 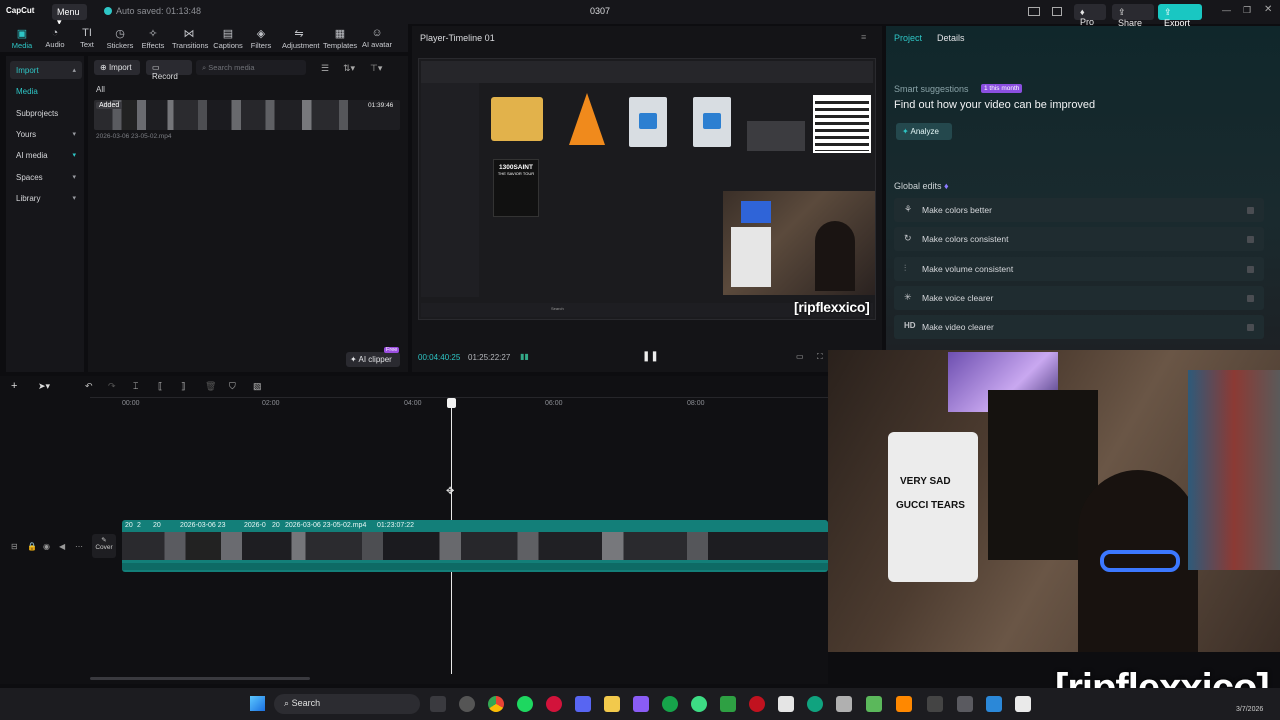 What do you see at coordinates (373, 359) in the screenshot?
I see `ai-clipper-button: ✦ AI clipper` at bounding box center [373, 359].